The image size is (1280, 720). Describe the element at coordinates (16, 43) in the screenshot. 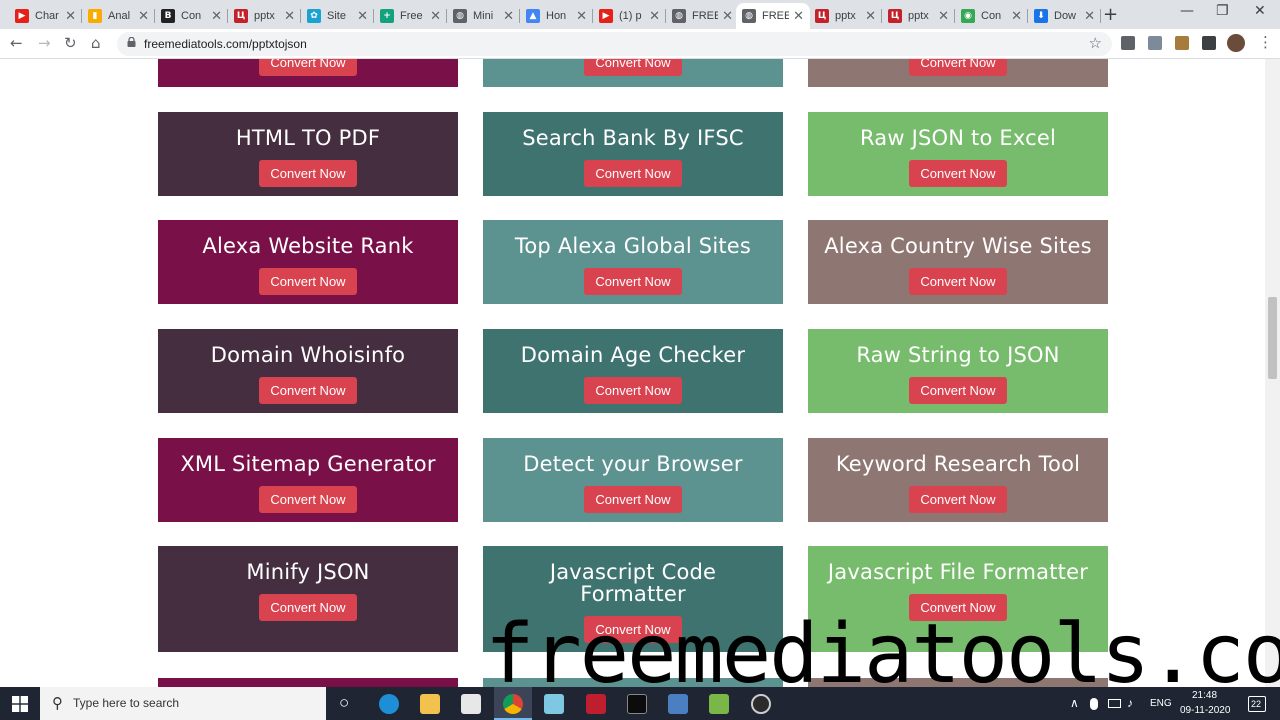

I see `back-button: ←` at that location.